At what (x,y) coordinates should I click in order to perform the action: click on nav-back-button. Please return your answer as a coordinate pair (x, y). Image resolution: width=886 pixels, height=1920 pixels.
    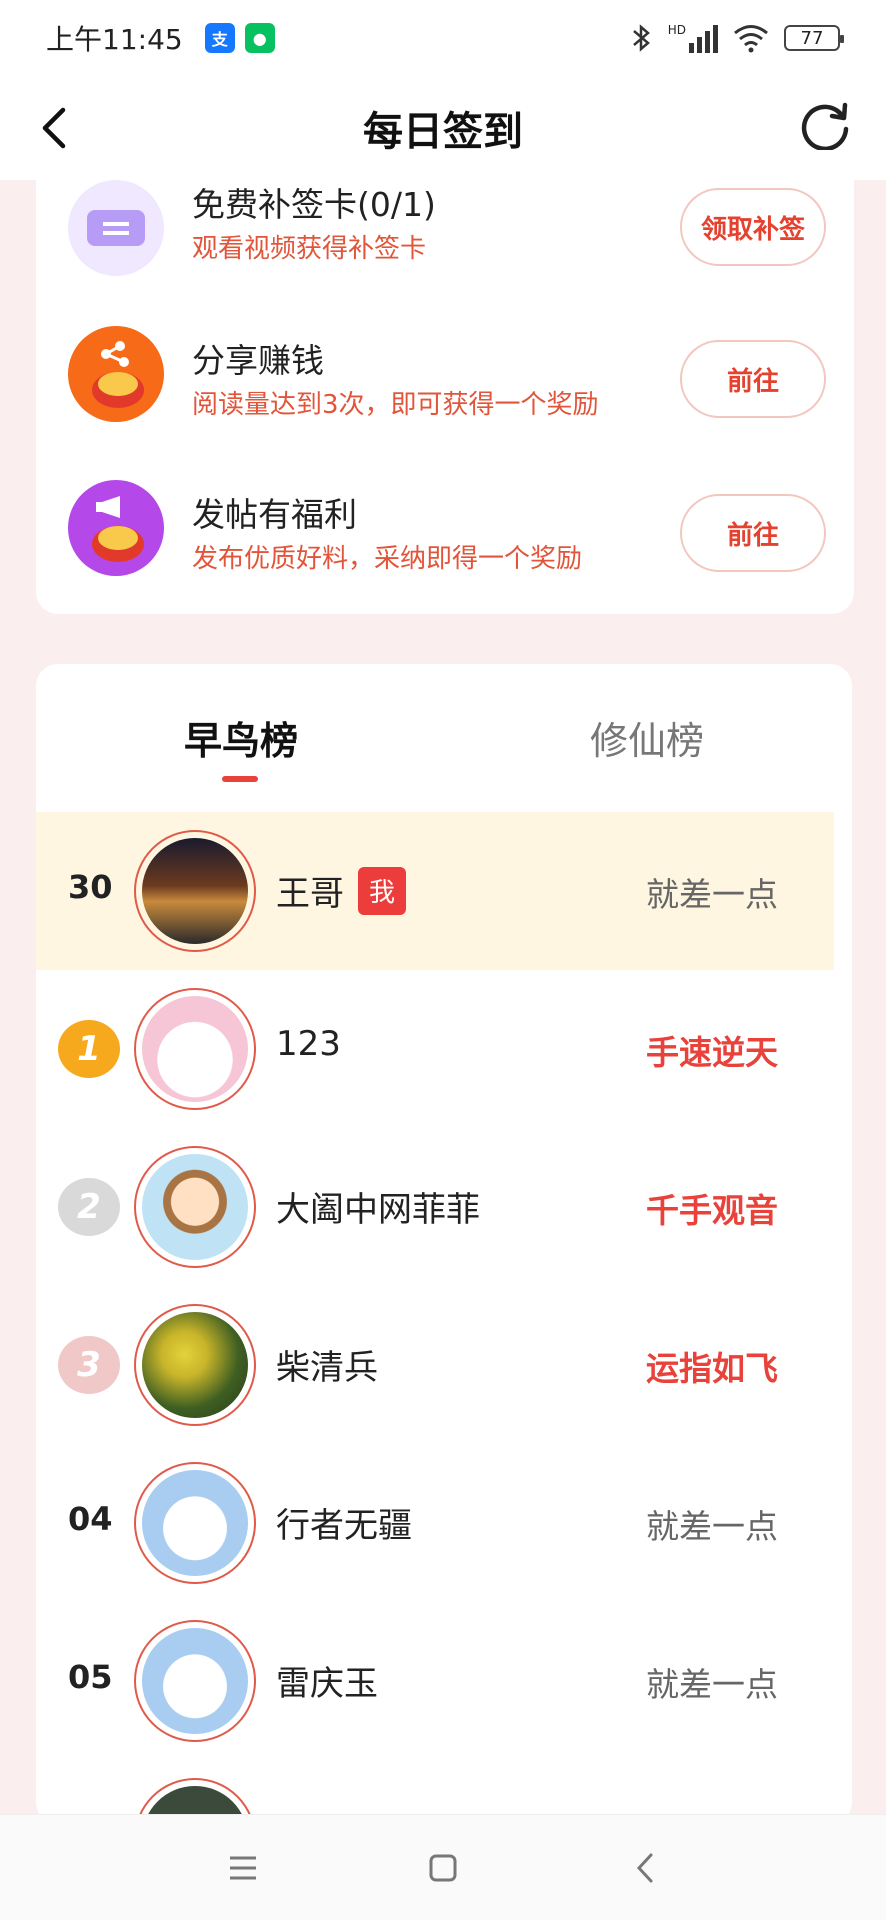
    Looking at the image, I should click on (645, 1868).